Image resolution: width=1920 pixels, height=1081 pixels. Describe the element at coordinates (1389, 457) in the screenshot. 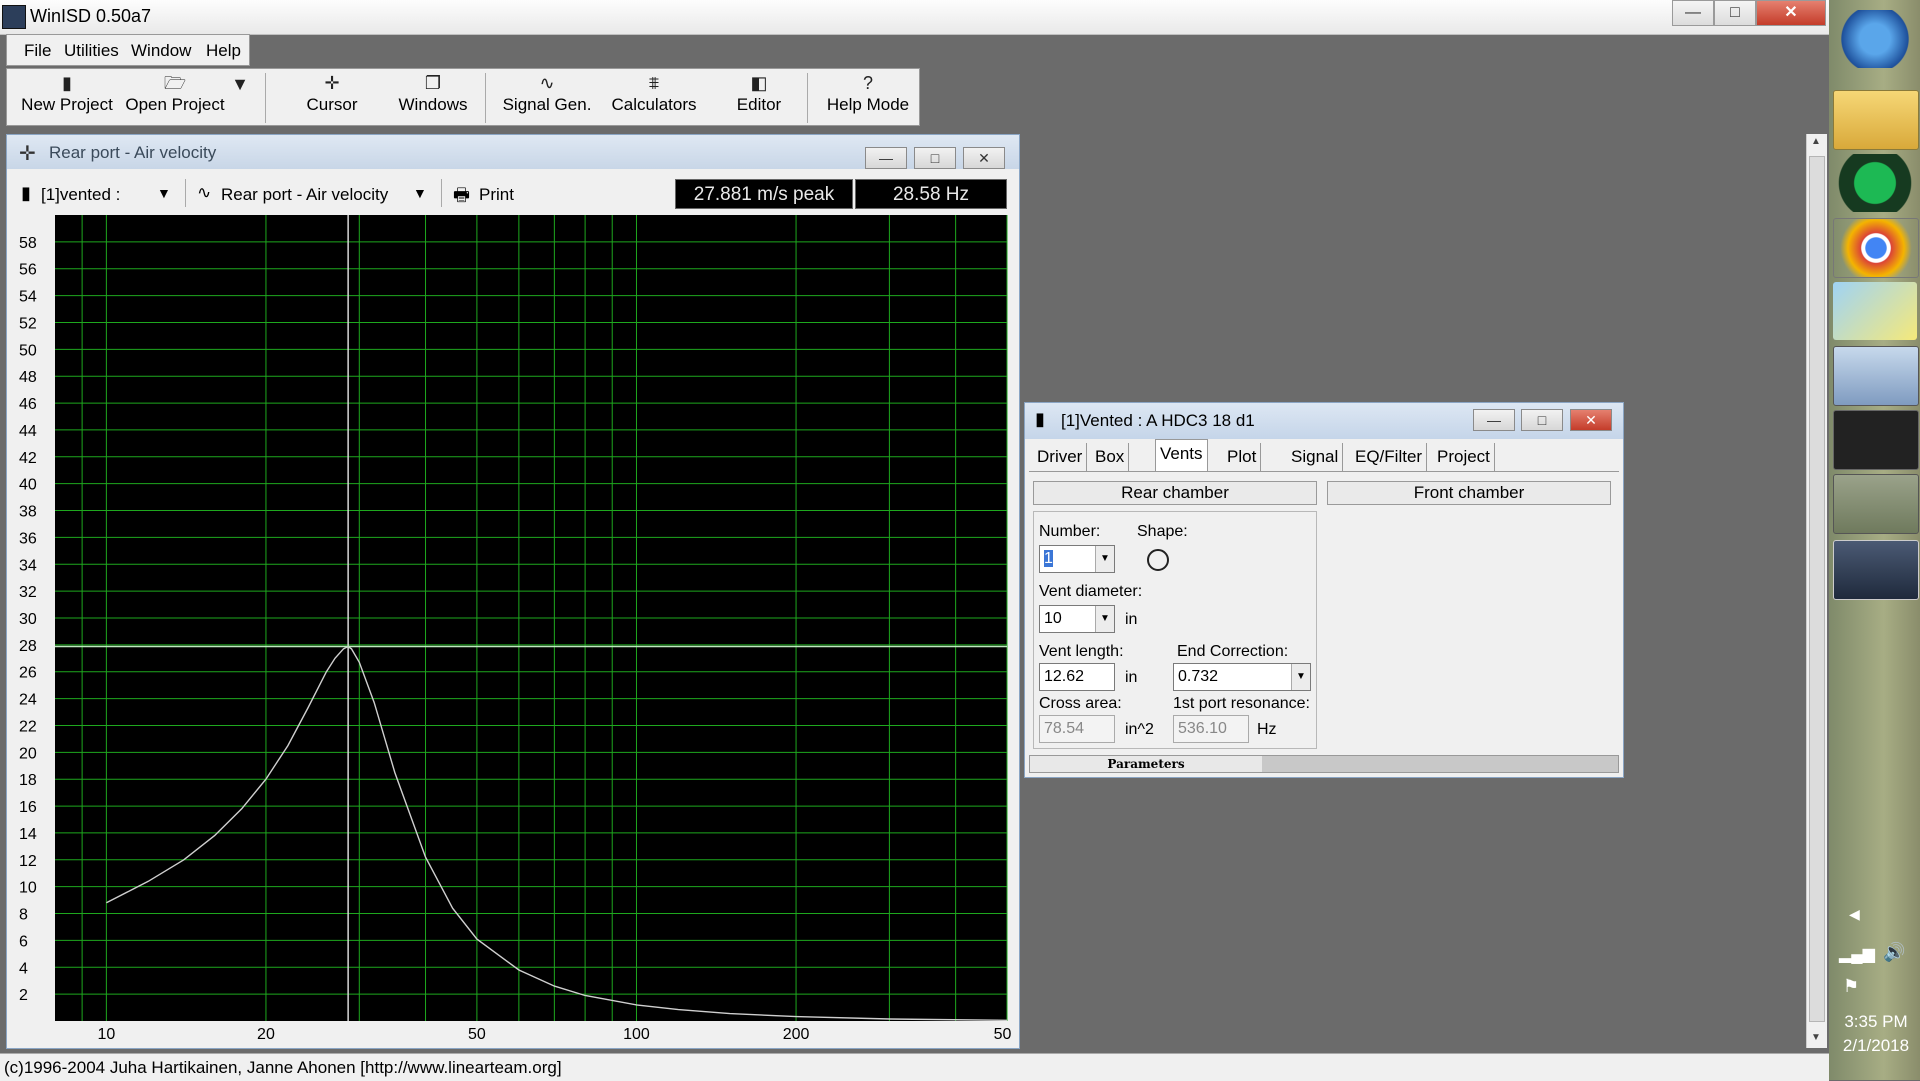

I see `tab-eq-filter: EQ/Filter` at that location.